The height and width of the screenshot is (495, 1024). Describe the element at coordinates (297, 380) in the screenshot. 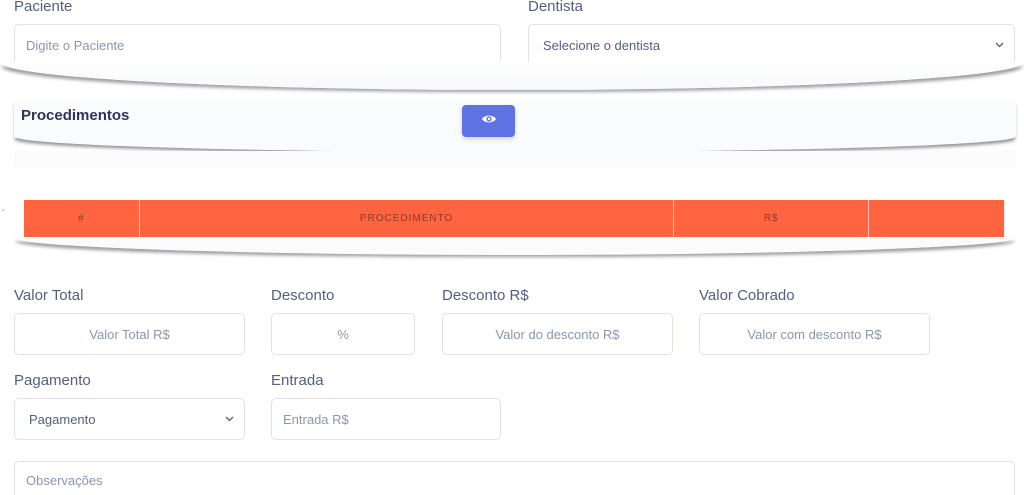

I see `entrada-label: Entrada` at that location.